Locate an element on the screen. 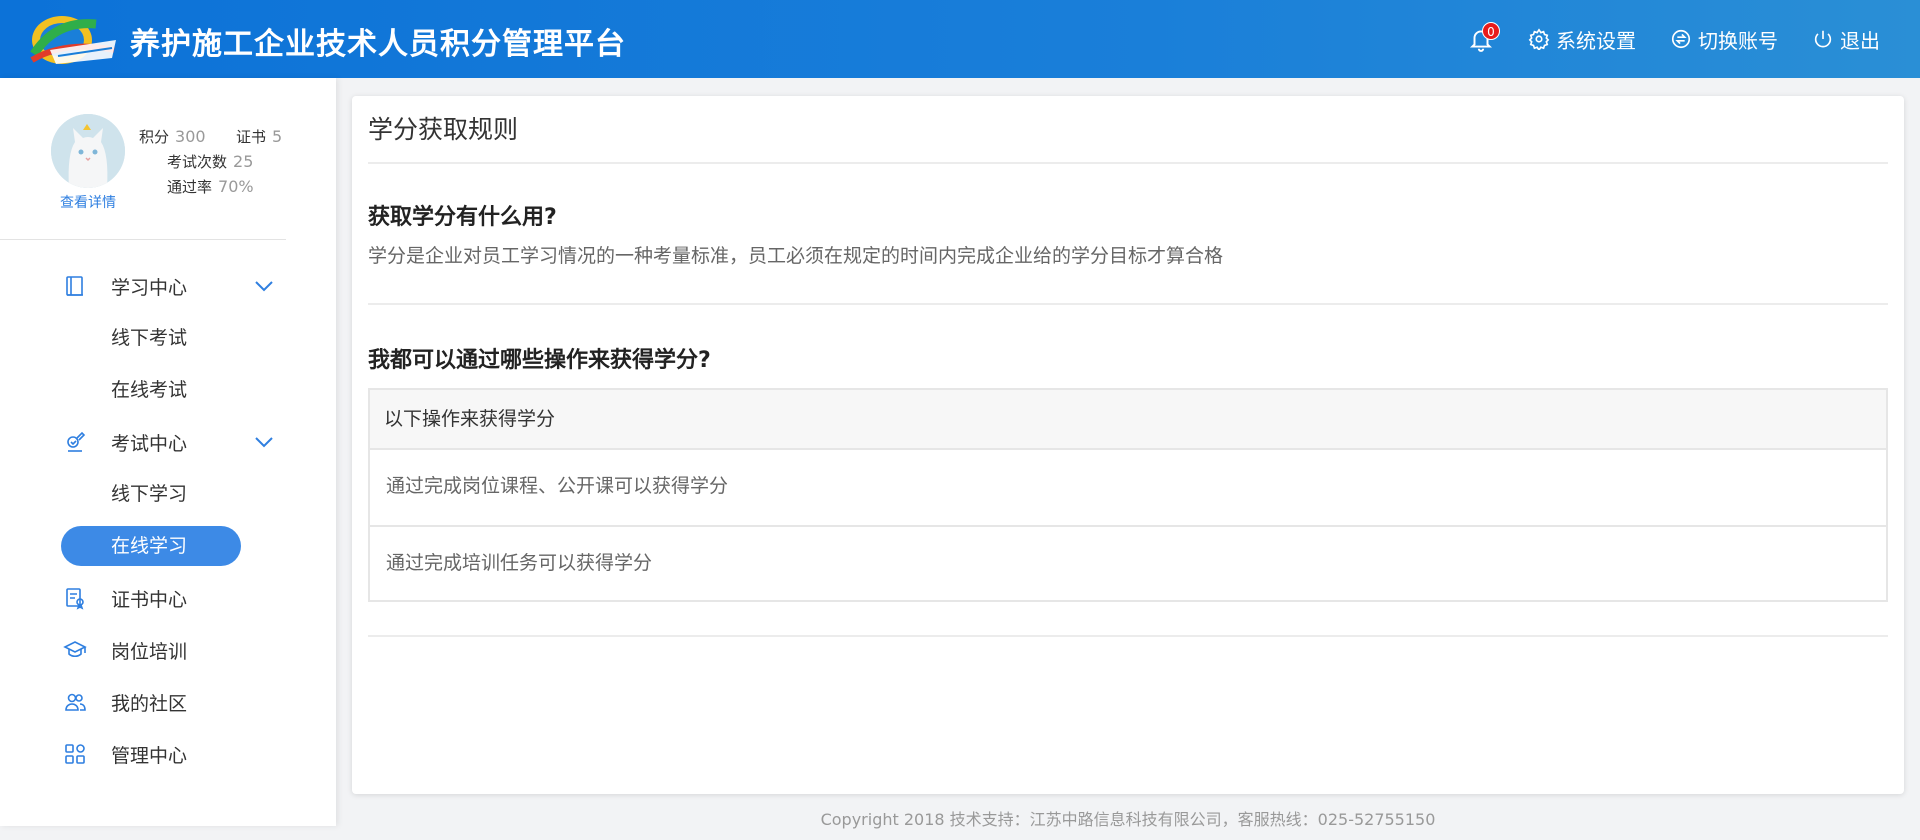  power-icon is located at coordinates (1823, 39).